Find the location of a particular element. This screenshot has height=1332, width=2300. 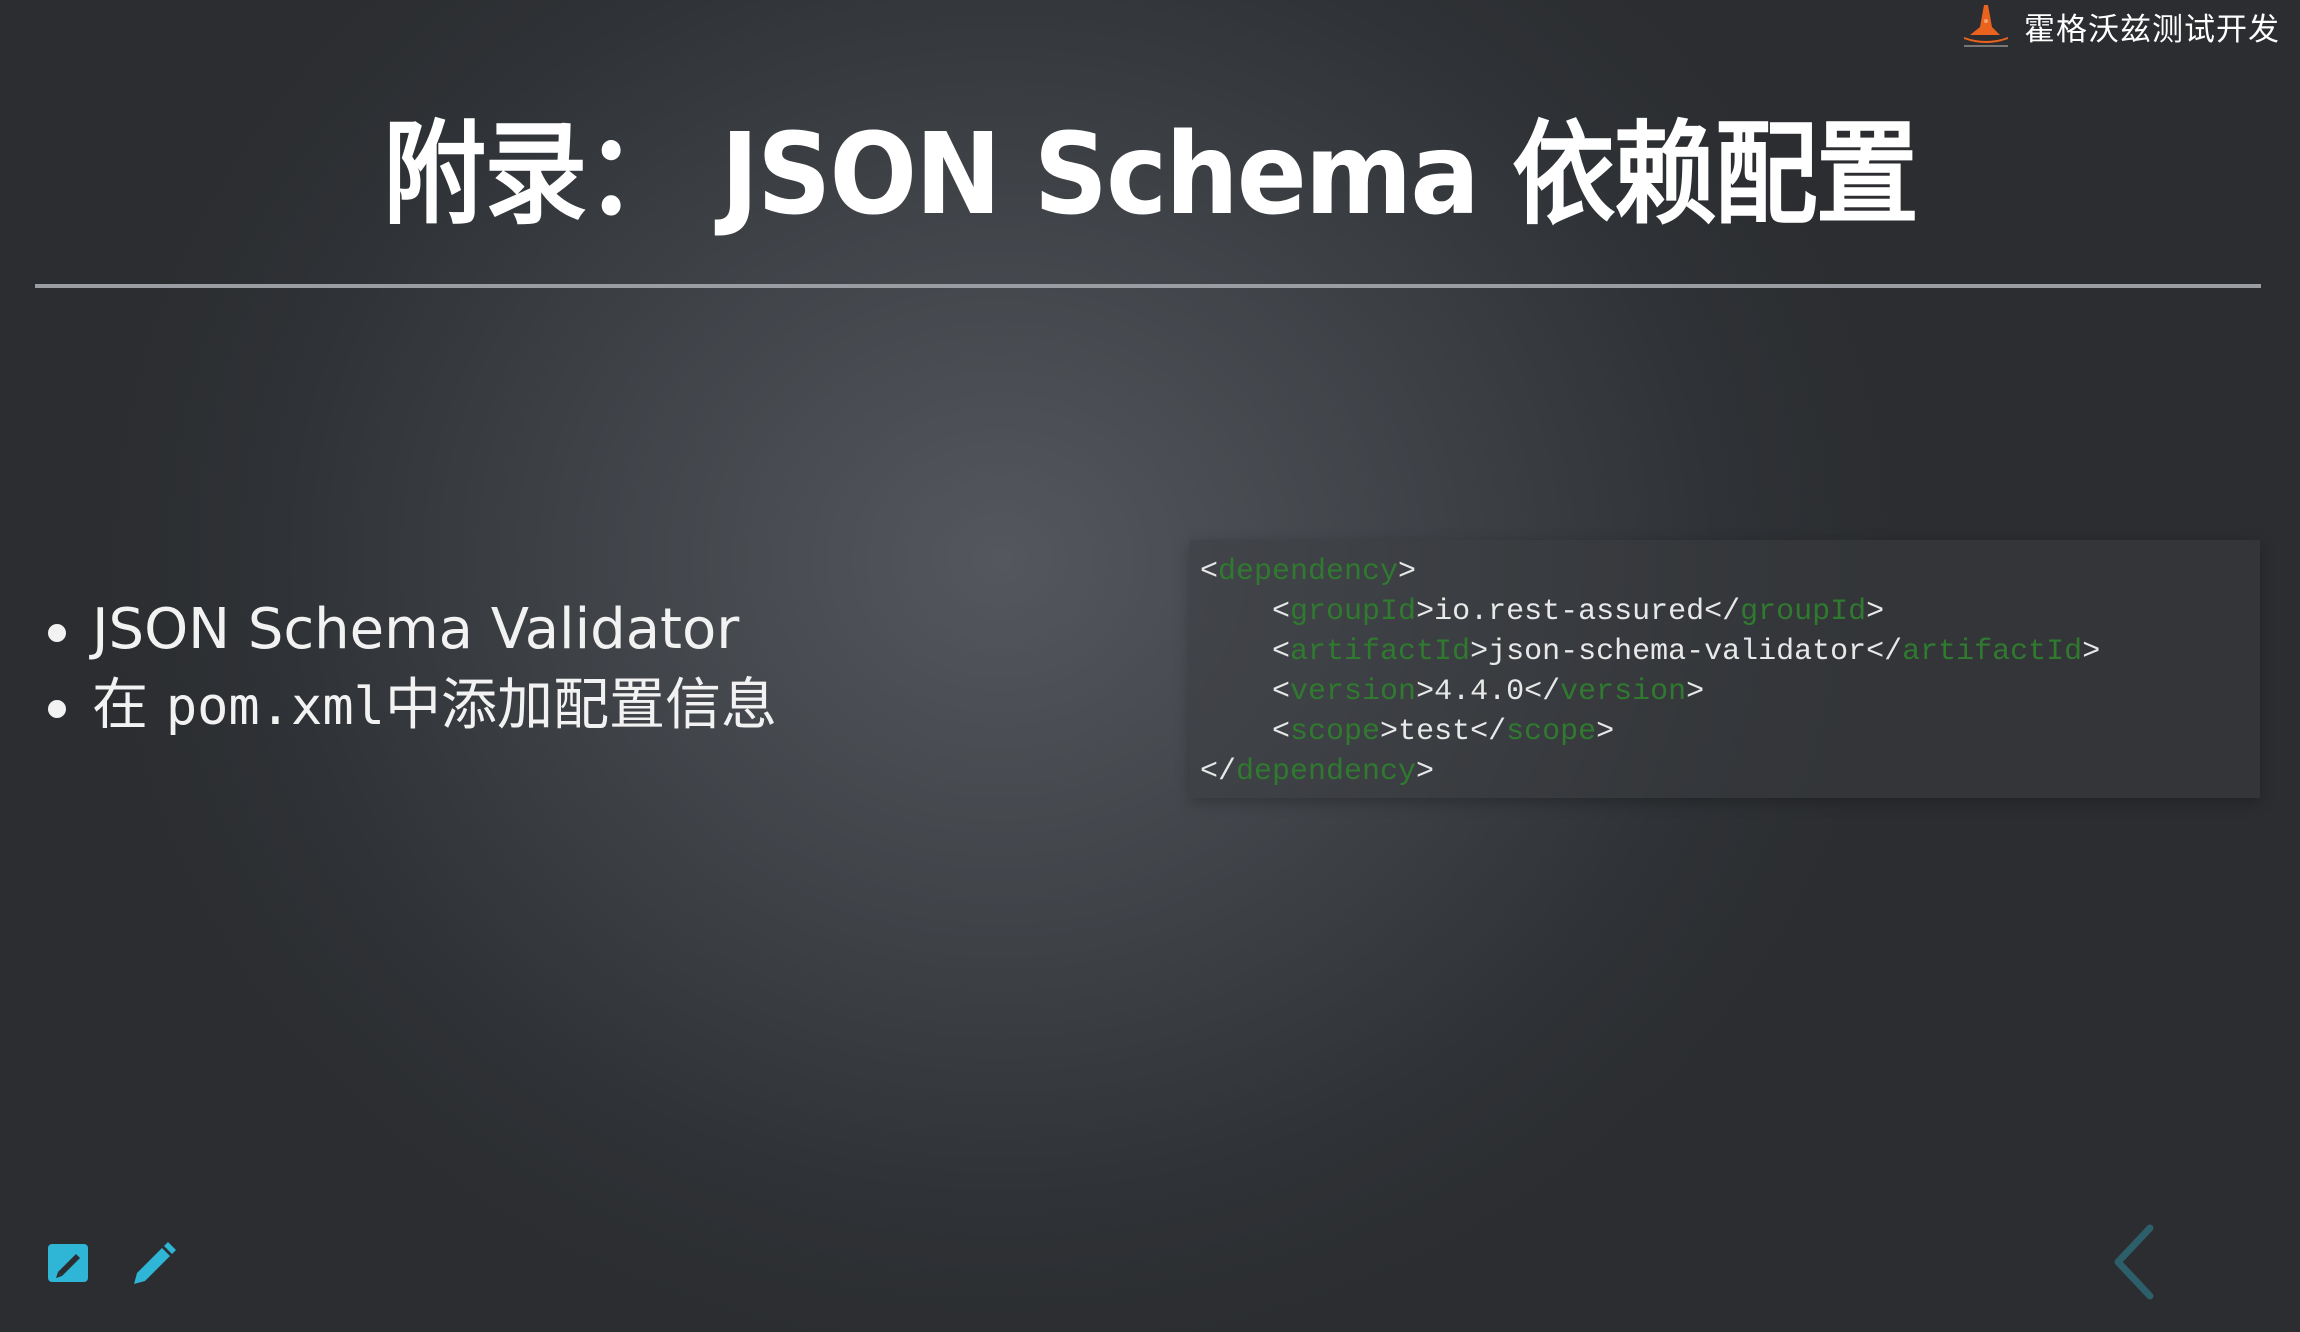

bullet-item: JSON Schema Validator is located at coordinates (411, 630).